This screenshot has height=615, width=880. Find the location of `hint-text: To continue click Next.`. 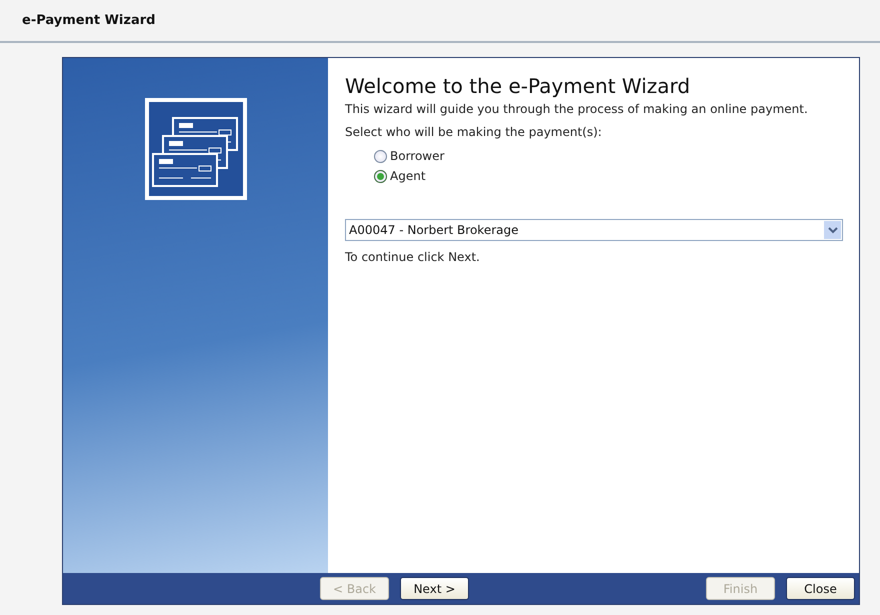

hint-text: To continue click Next. is located at coordinates (413, 257).